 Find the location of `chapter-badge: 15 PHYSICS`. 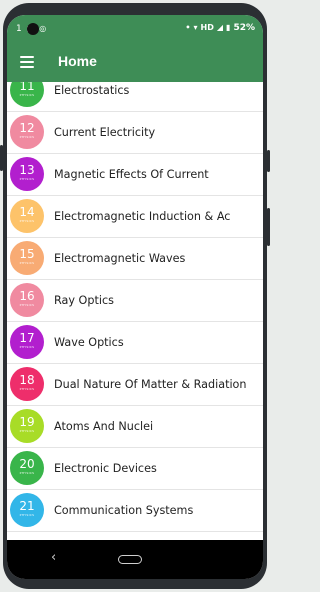

chapter-badge: 15 PHYSICS is located at coordinates (27, 258).